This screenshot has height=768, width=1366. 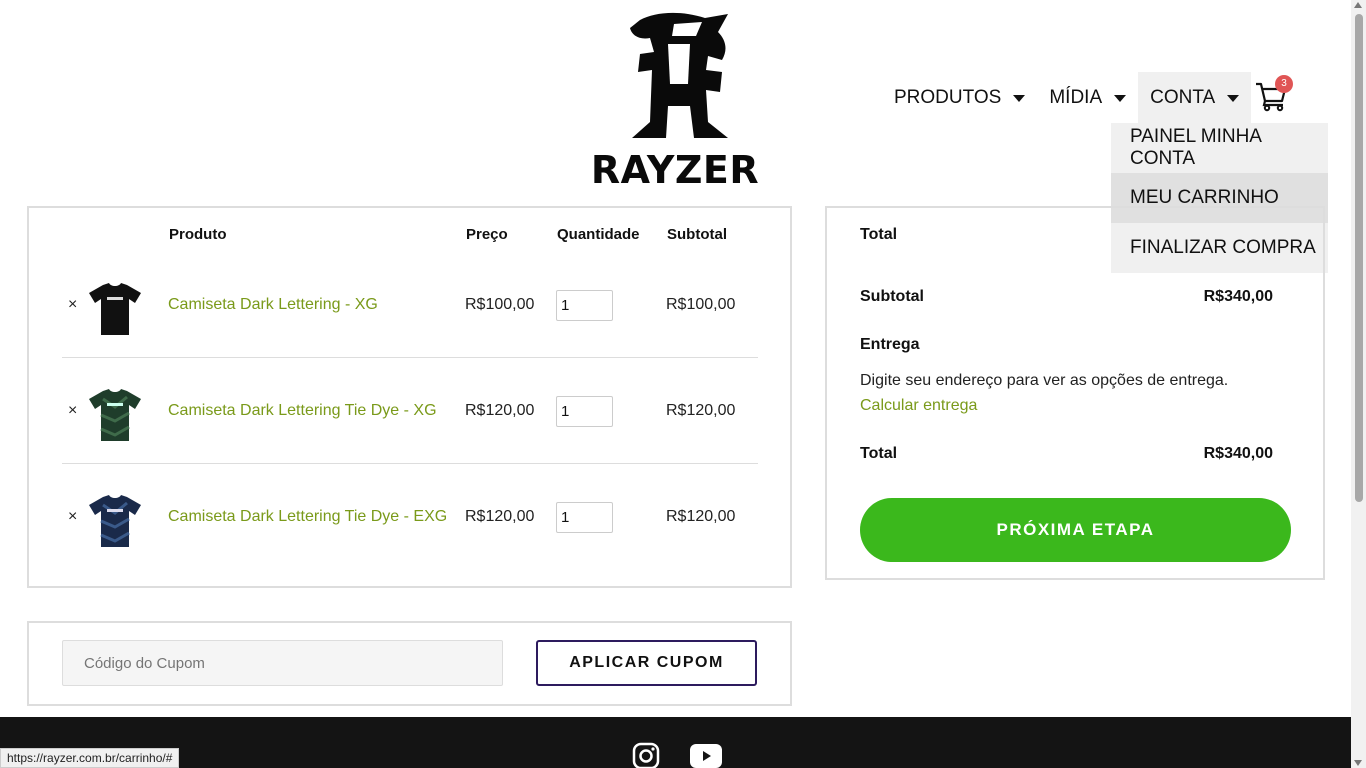 I want to click on nav-item-conta: CONTA, so click(x=1195, y=98).